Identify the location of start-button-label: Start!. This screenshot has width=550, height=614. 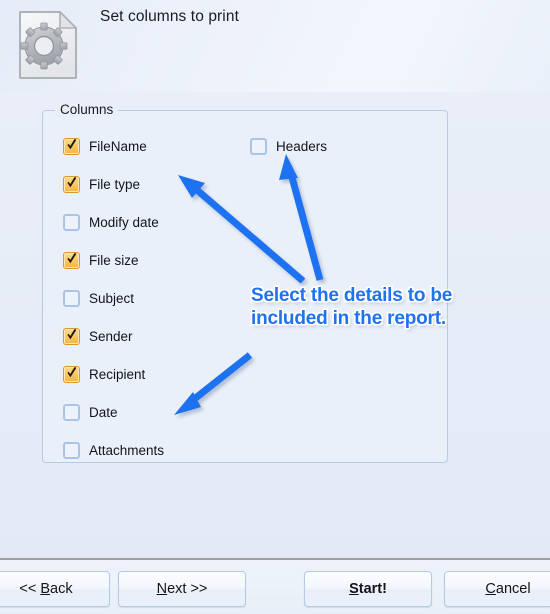
(368, 589).